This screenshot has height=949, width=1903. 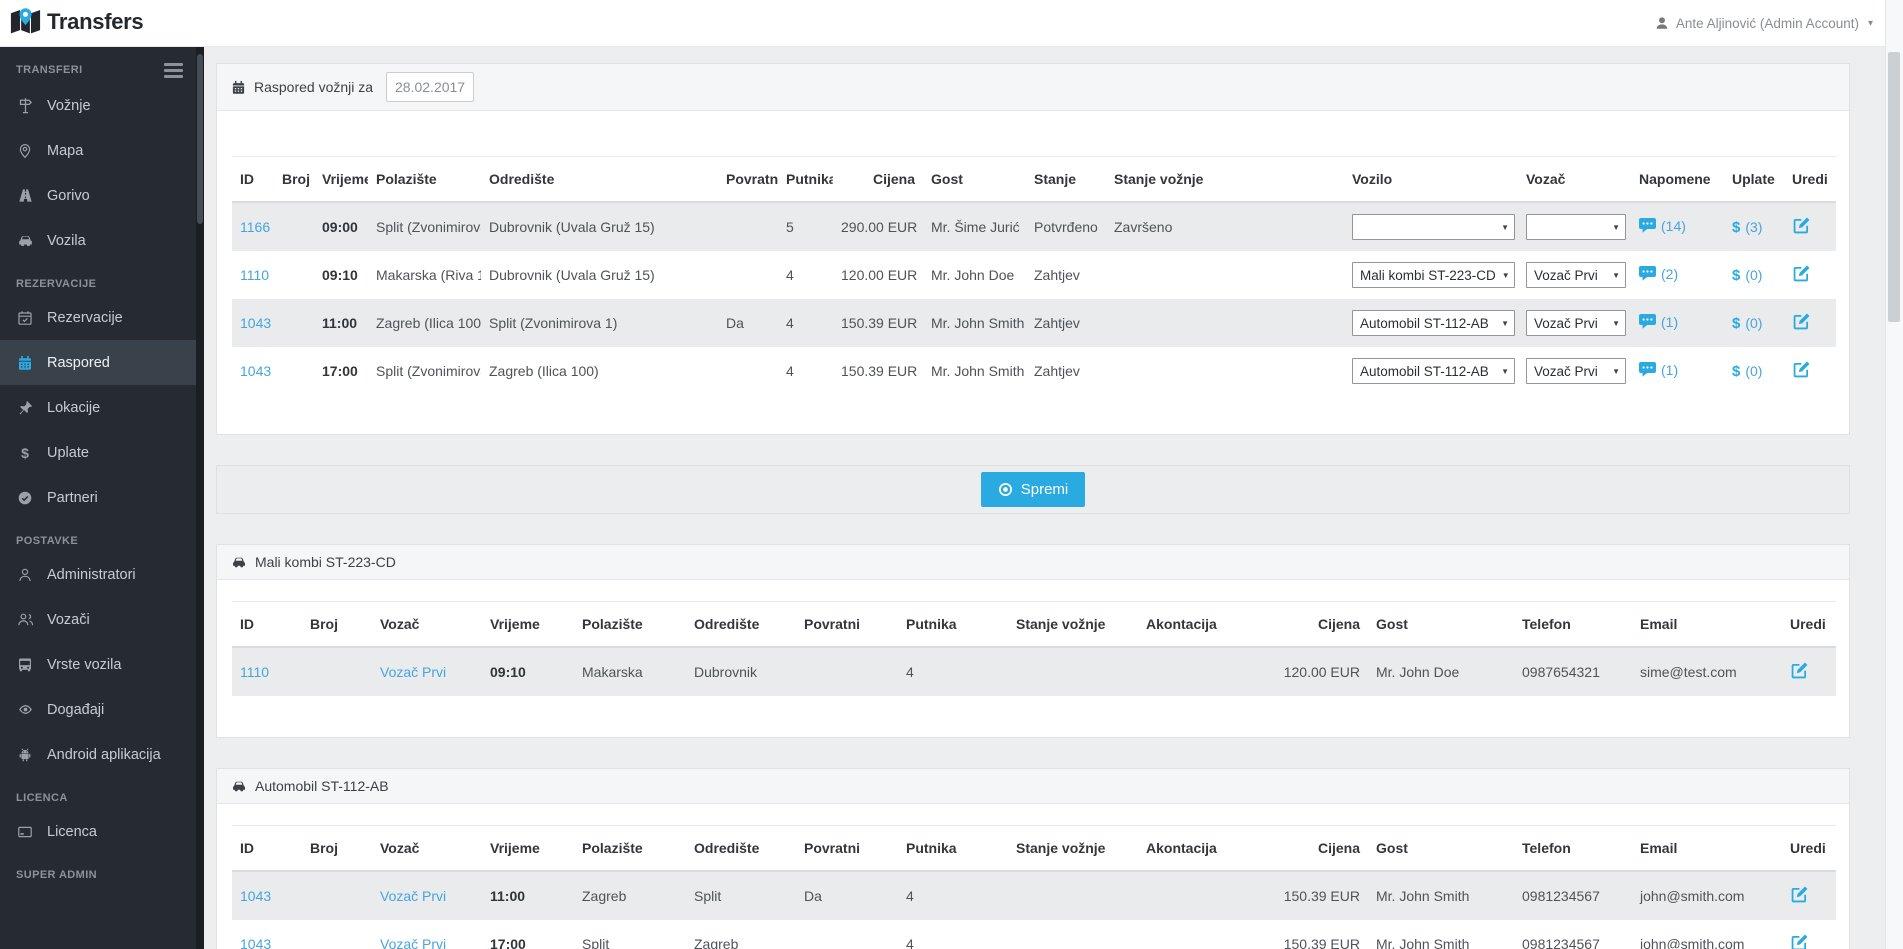 I want to click on app-title: Transfers, so click(x=95, y=21).